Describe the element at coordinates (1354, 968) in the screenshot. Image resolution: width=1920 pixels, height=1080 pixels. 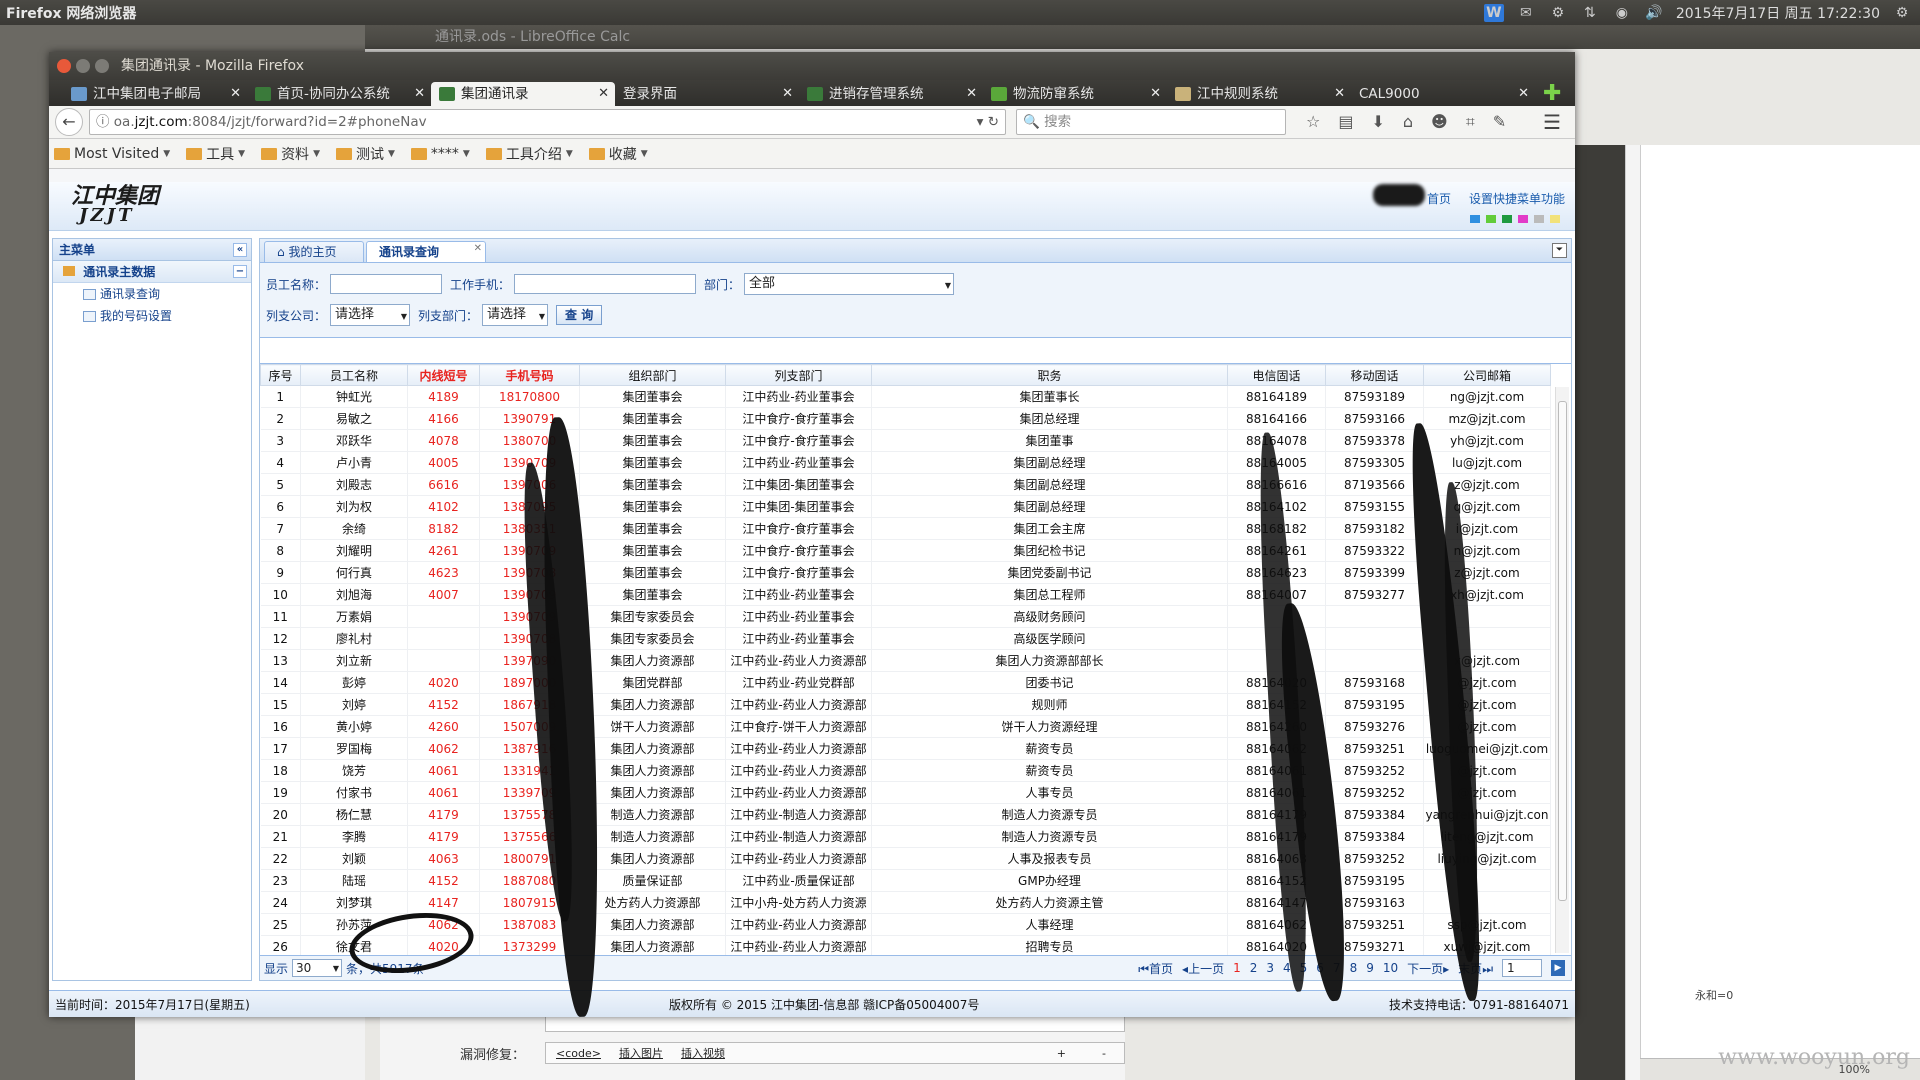
I see `page-number-link: 8` at that location.